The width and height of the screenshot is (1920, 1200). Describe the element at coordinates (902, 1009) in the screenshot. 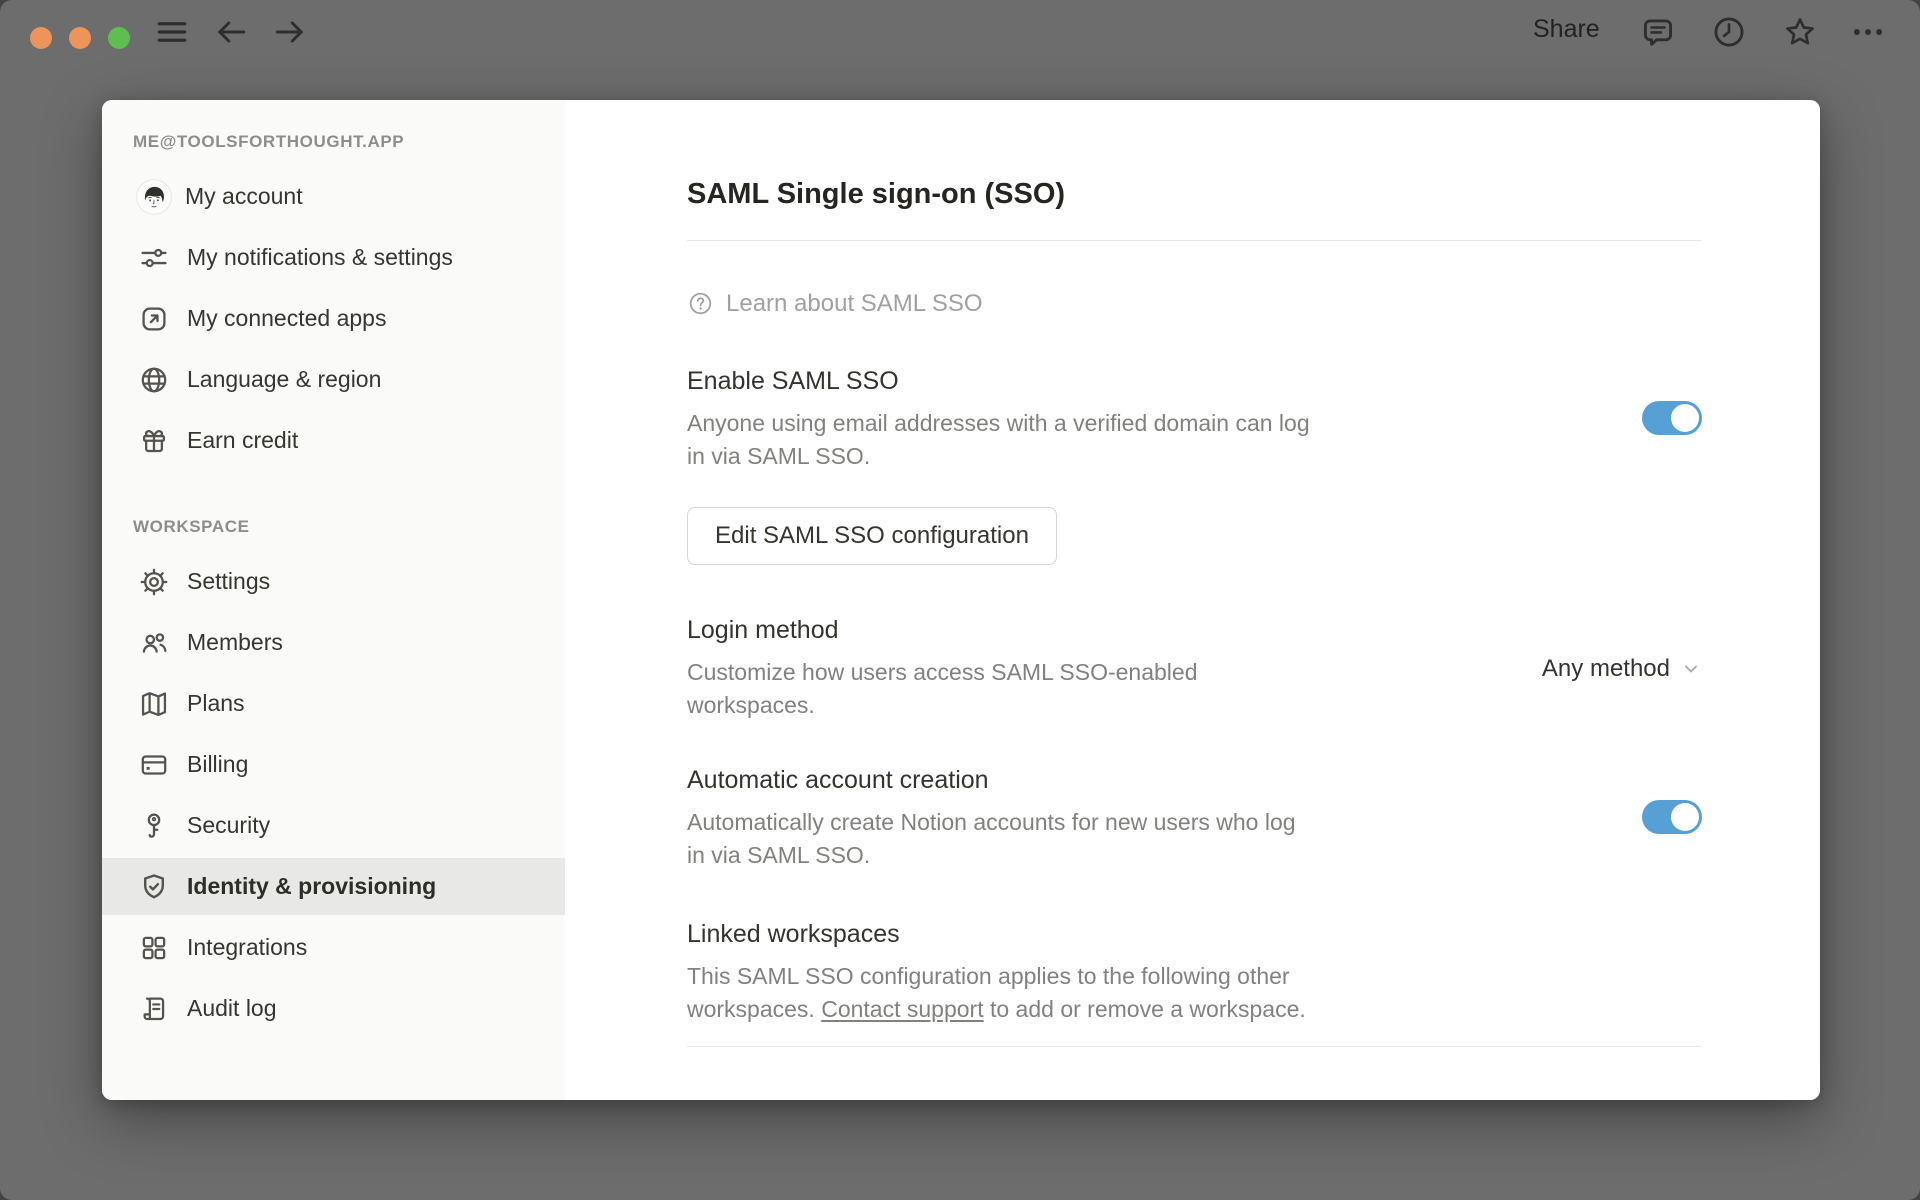

I see `contact-support-link: Contact support` at that location.